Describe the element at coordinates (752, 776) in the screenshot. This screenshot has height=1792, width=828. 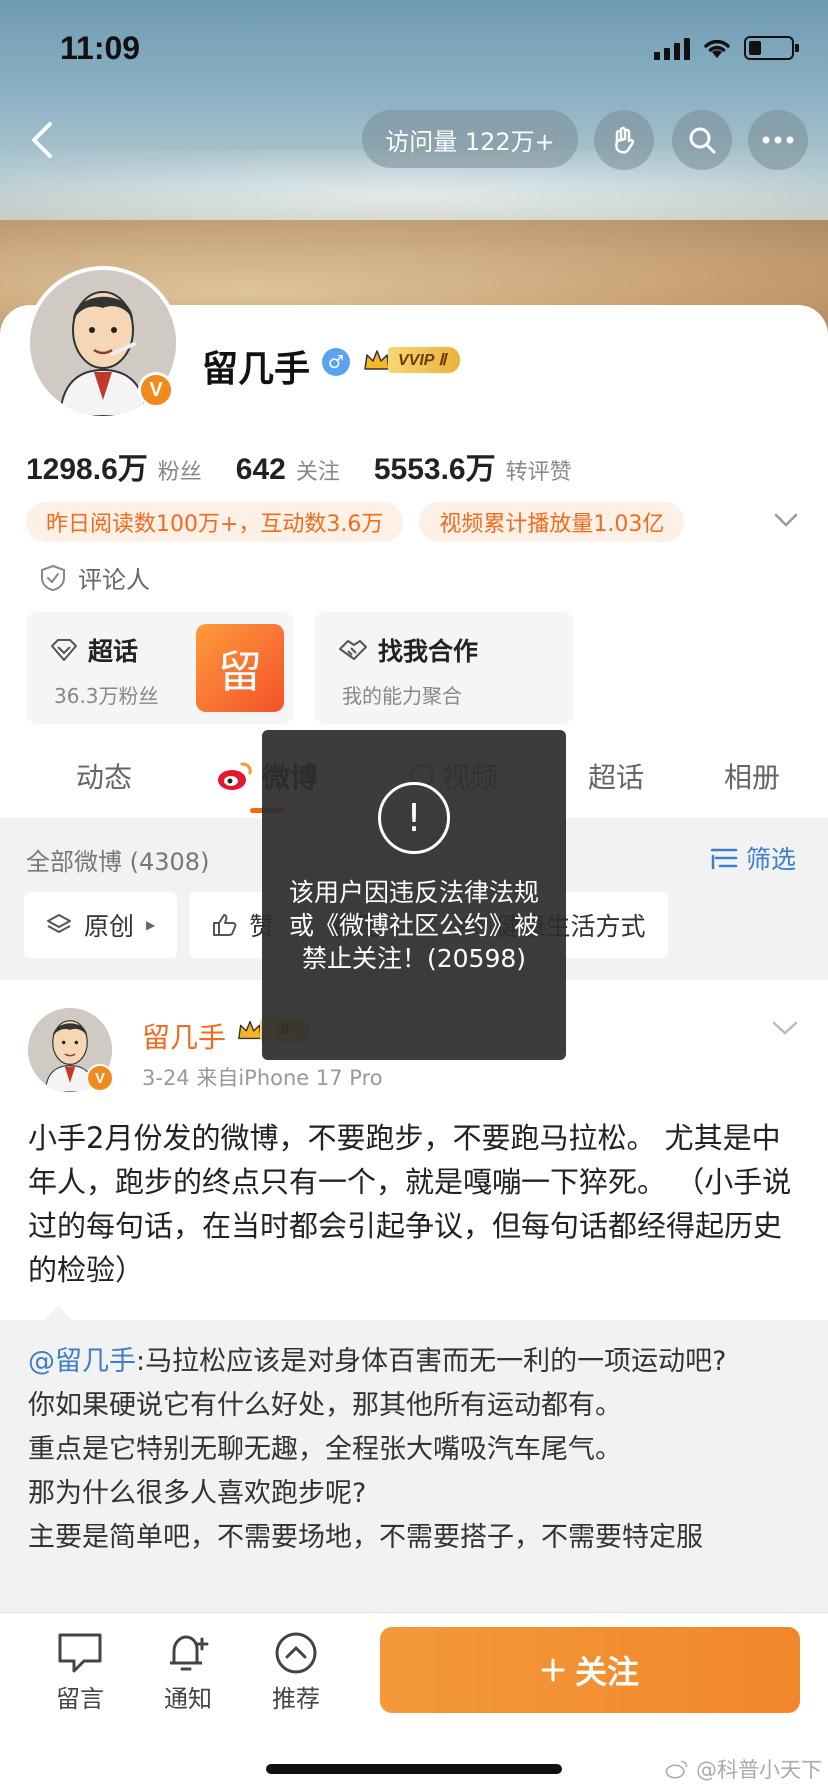
I see `tab-album: 相册` at that location.